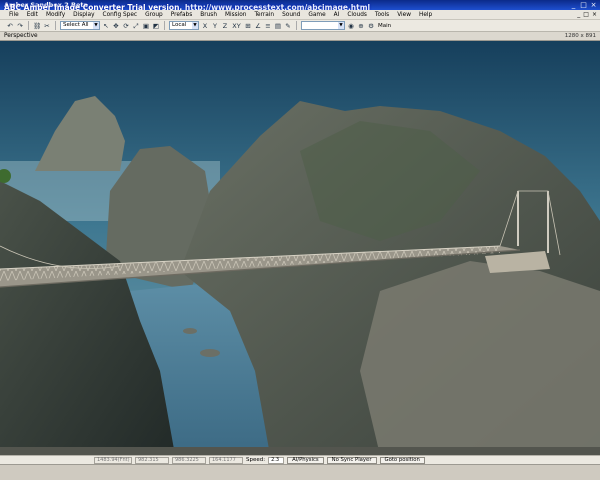 The image size is (600, 480). Describe the element at coordinates (146, 26) in the screenshot. I see `select-object-icon: ▣` at that location.